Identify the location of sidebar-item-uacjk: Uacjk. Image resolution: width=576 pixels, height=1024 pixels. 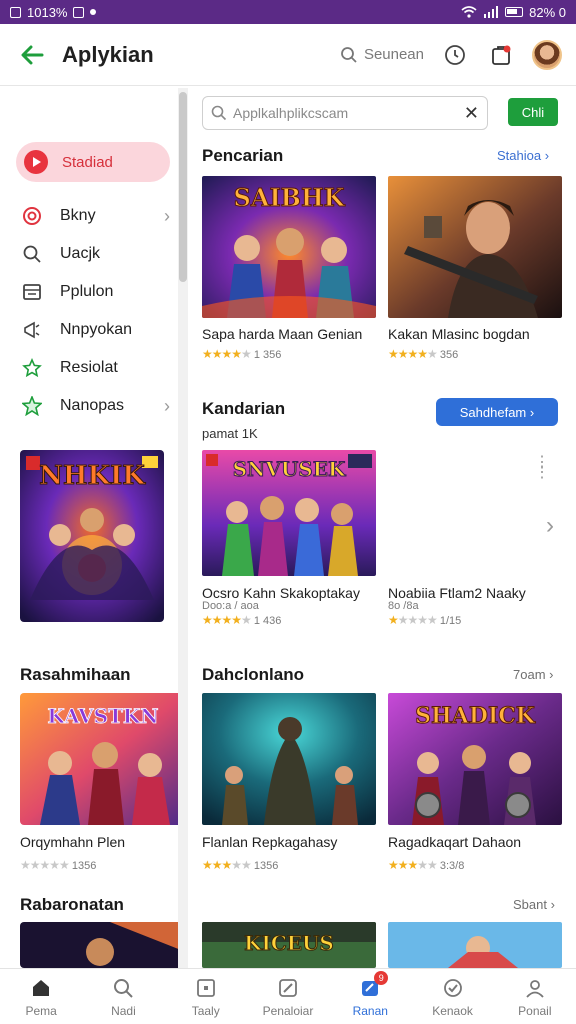
(95, 254).